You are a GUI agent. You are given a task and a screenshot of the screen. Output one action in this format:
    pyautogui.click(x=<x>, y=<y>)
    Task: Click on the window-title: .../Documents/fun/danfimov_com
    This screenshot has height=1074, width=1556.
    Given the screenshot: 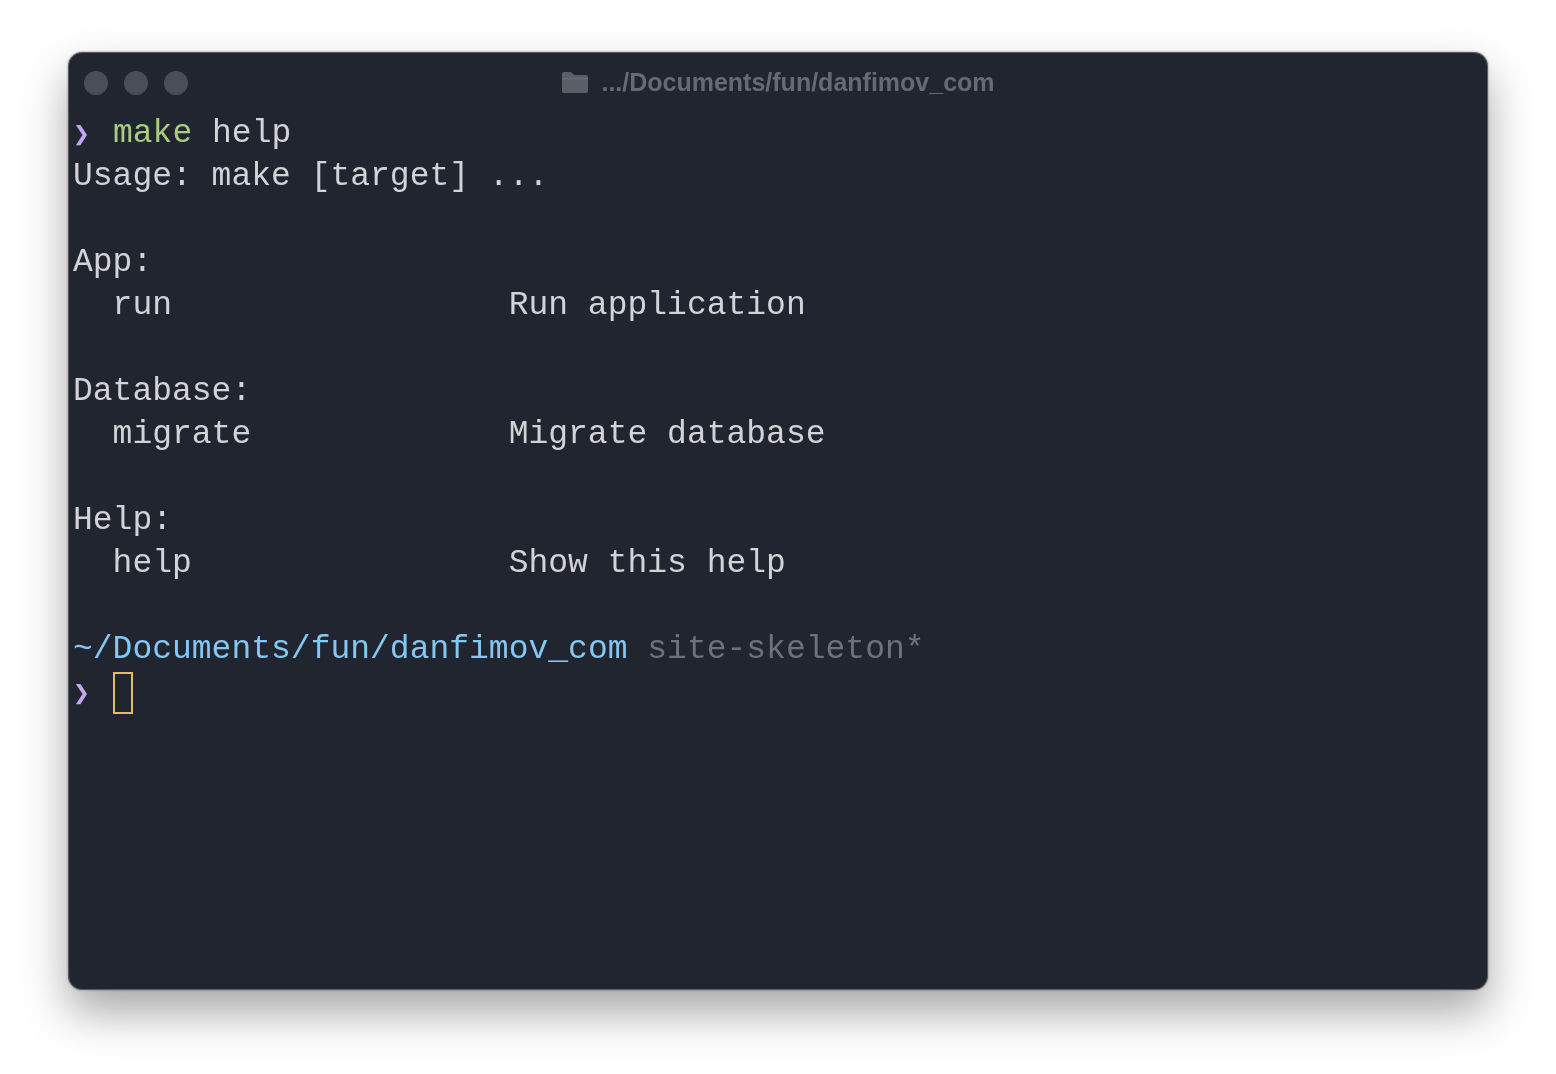 What is the action you would take?
    pyautogui.click(x=798, y=82)
    